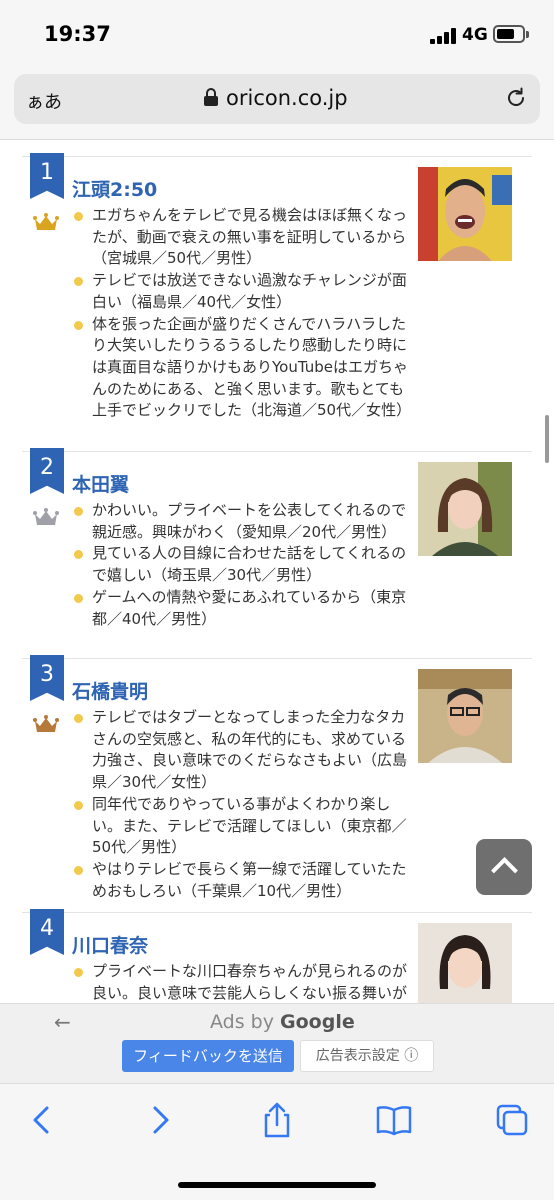 The image size is (554, 1200). What do you see at coordinates (44, 101) in the screenshot?
I see `reader-options-button: ぁあ` at bounding box center [44, 101].